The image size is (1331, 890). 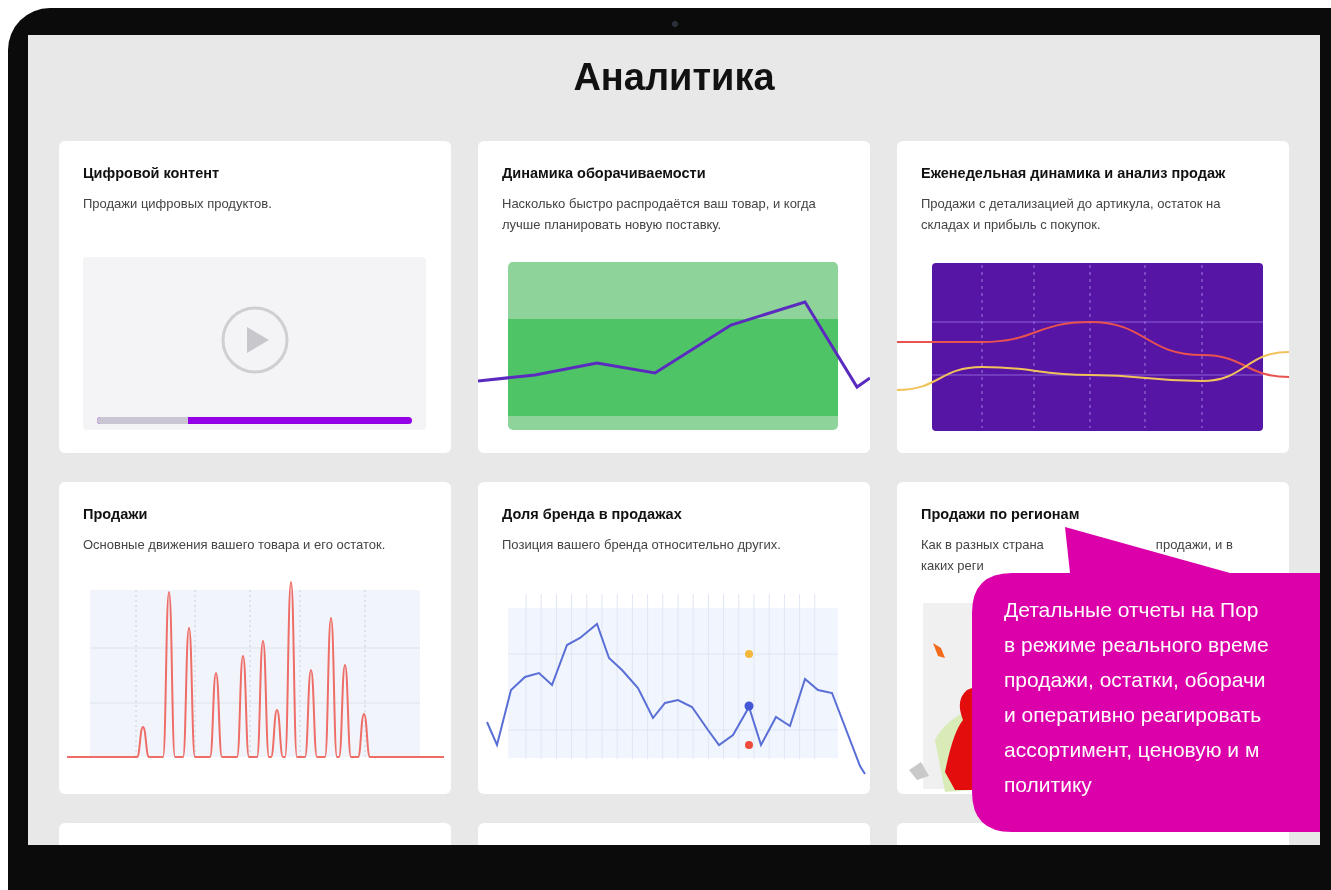 What do you see at coordinates (642, 545) in the screenshot?
I see `card-description: Позиция вашего бренда относительно других.` at bounding box center [642, 545].